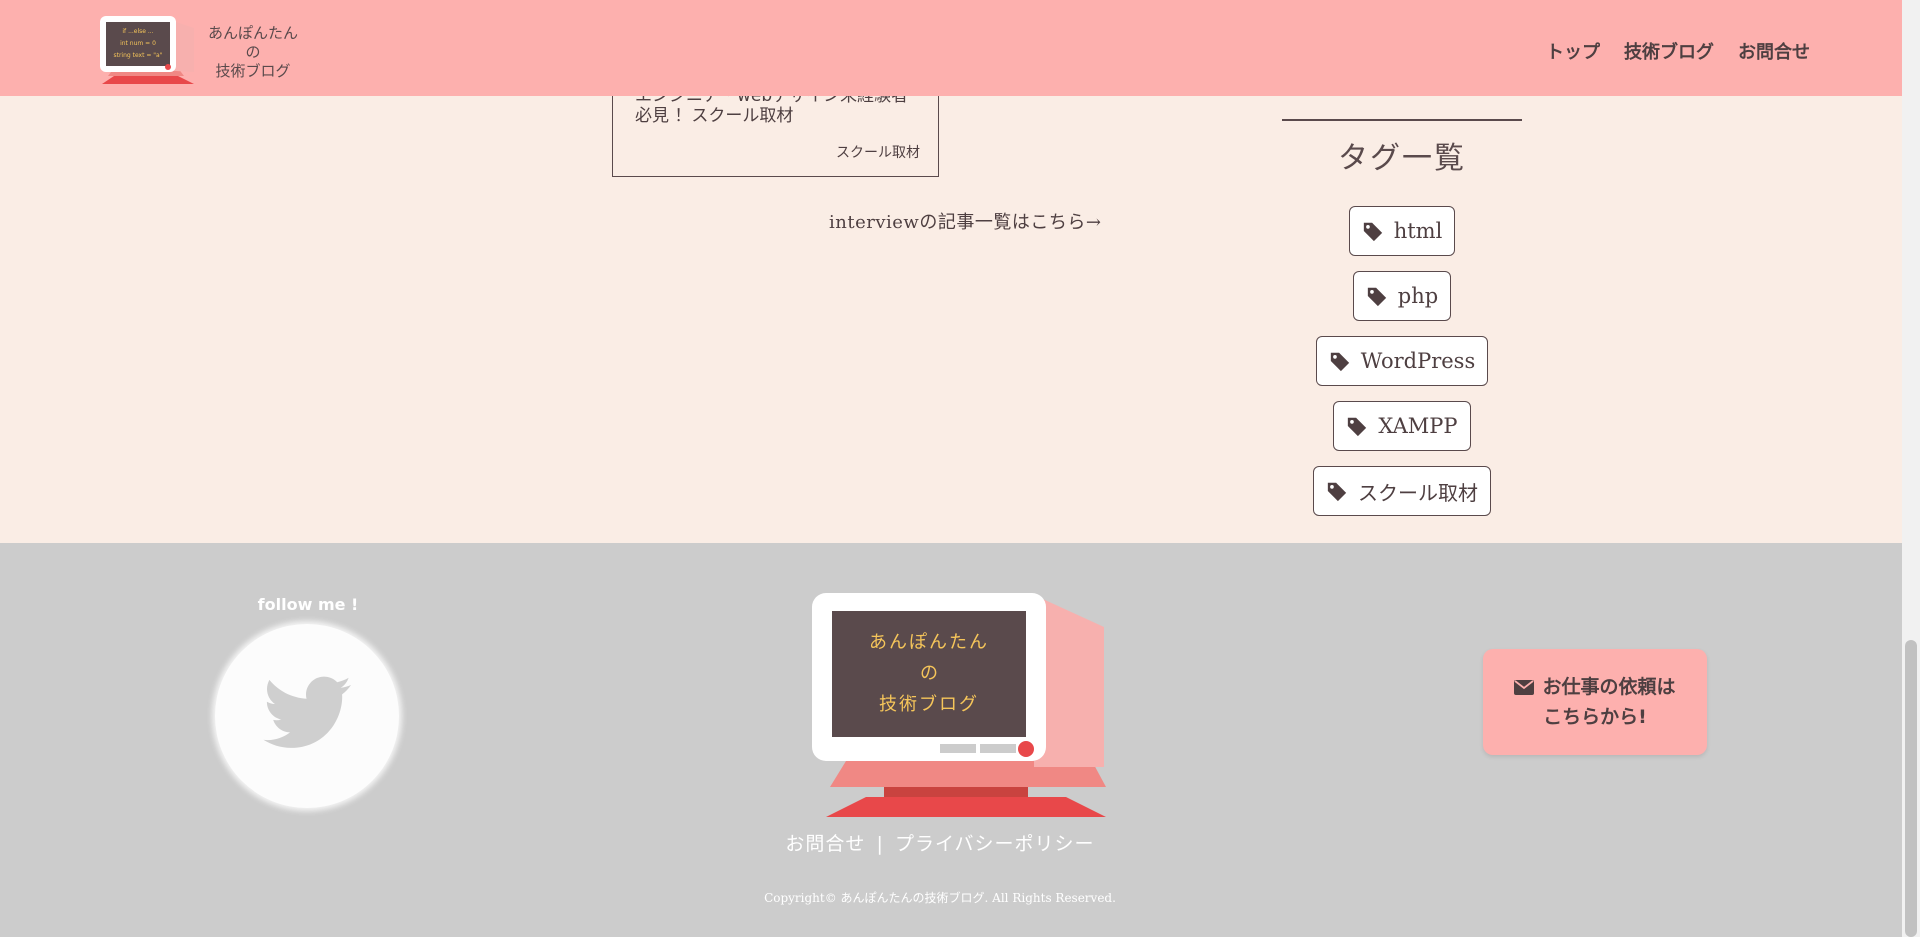  I want to click on nav-blog-link: 技術ブログ, so click(1669, 51).